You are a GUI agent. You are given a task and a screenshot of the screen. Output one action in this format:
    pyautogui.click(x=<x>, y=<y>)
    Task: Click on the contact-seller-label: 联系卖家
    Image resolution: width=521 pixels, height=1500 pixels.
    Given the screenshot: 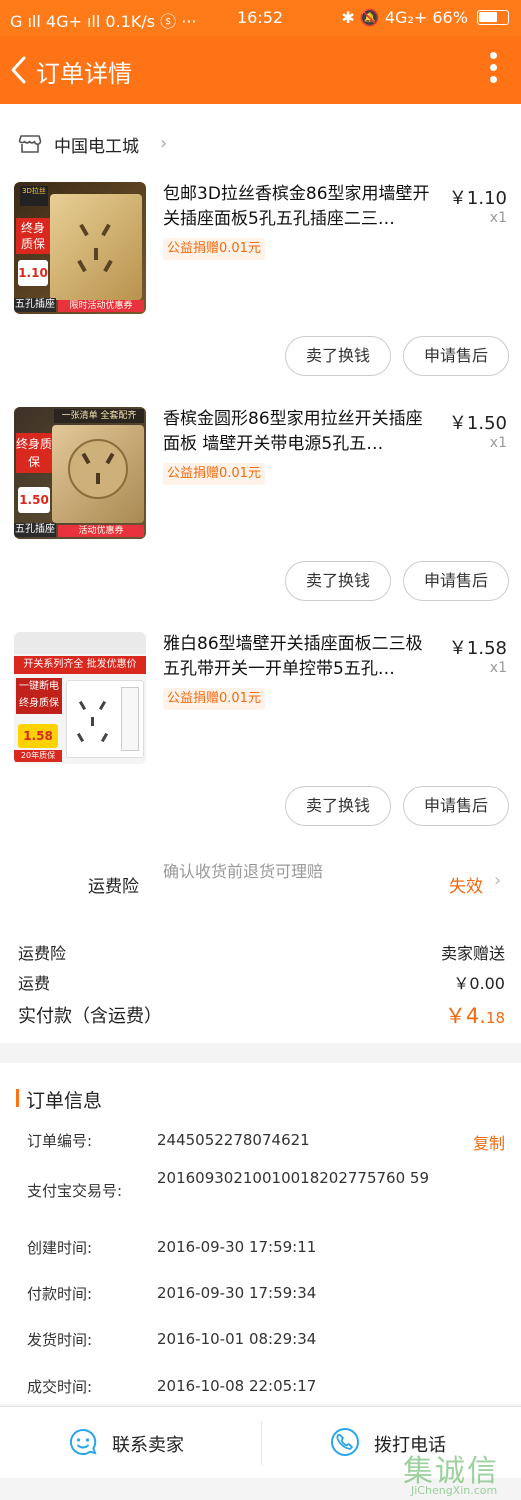 What is the action you would take?
    pyautogui.click(x=148, y=1445)
    